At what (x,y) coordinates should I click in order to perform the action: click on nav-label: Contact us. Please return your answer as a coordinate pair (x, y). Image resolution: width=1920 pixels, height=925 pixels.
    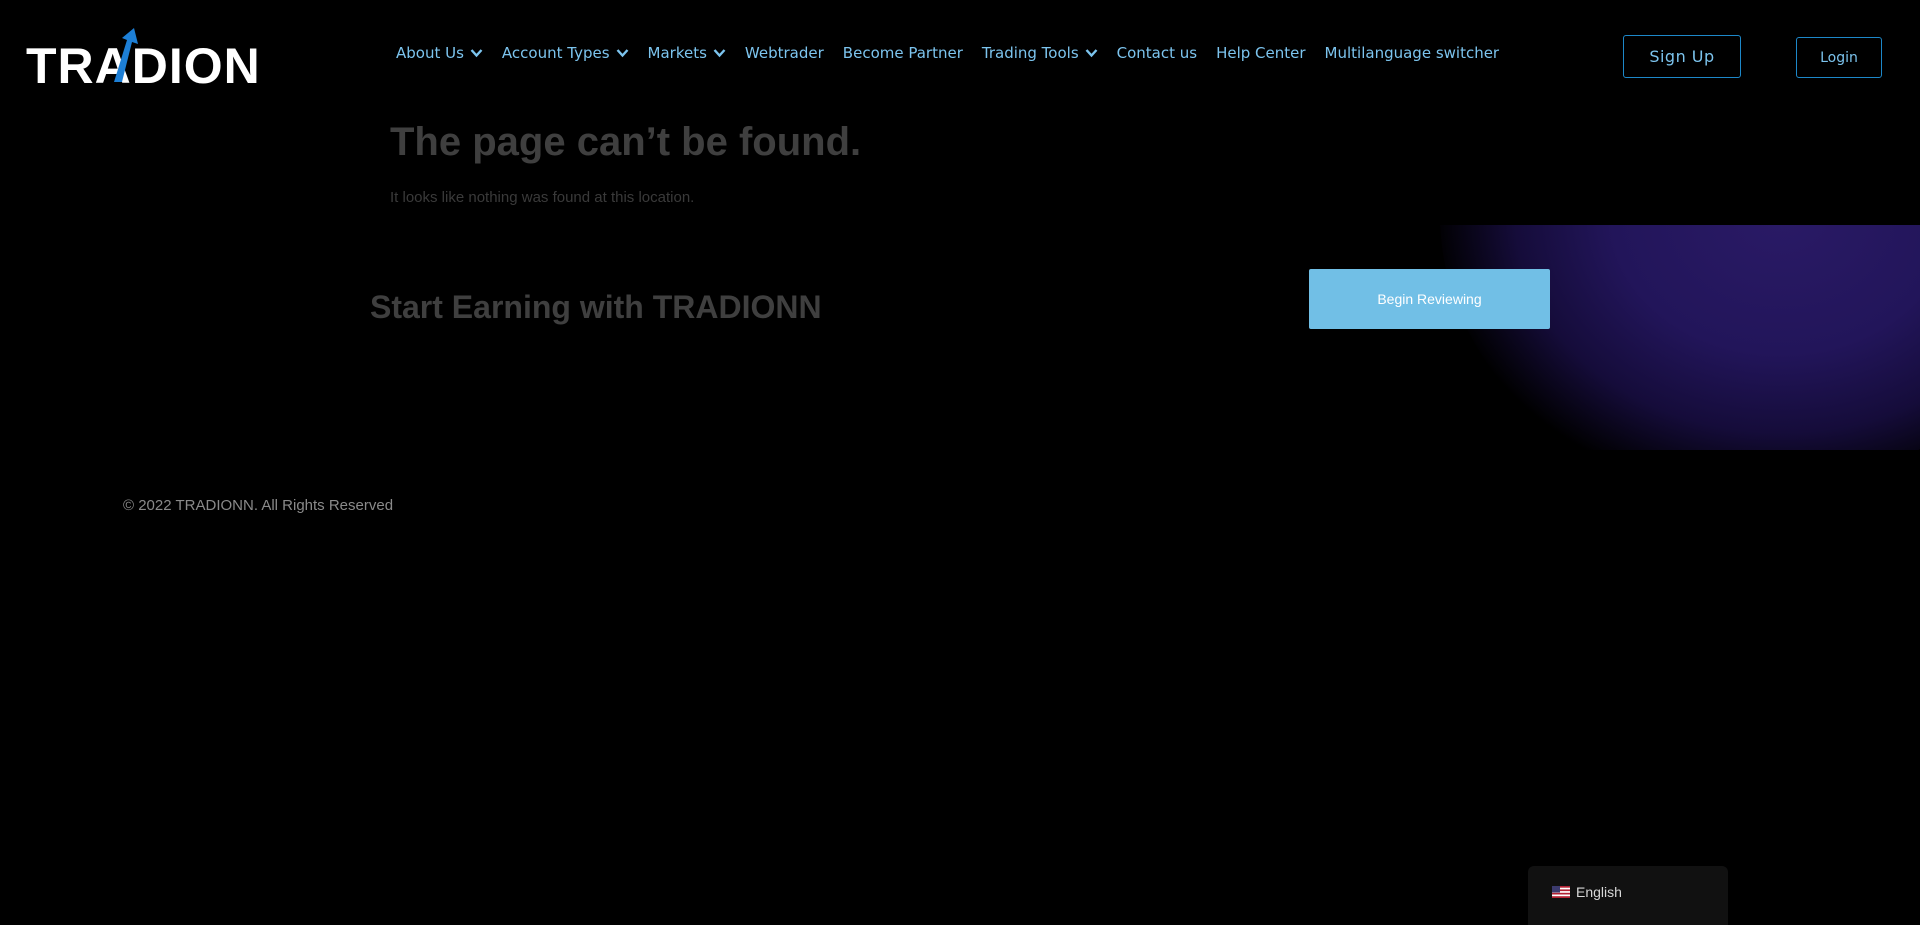
    Looking at the image, I should click on (1157, 53).